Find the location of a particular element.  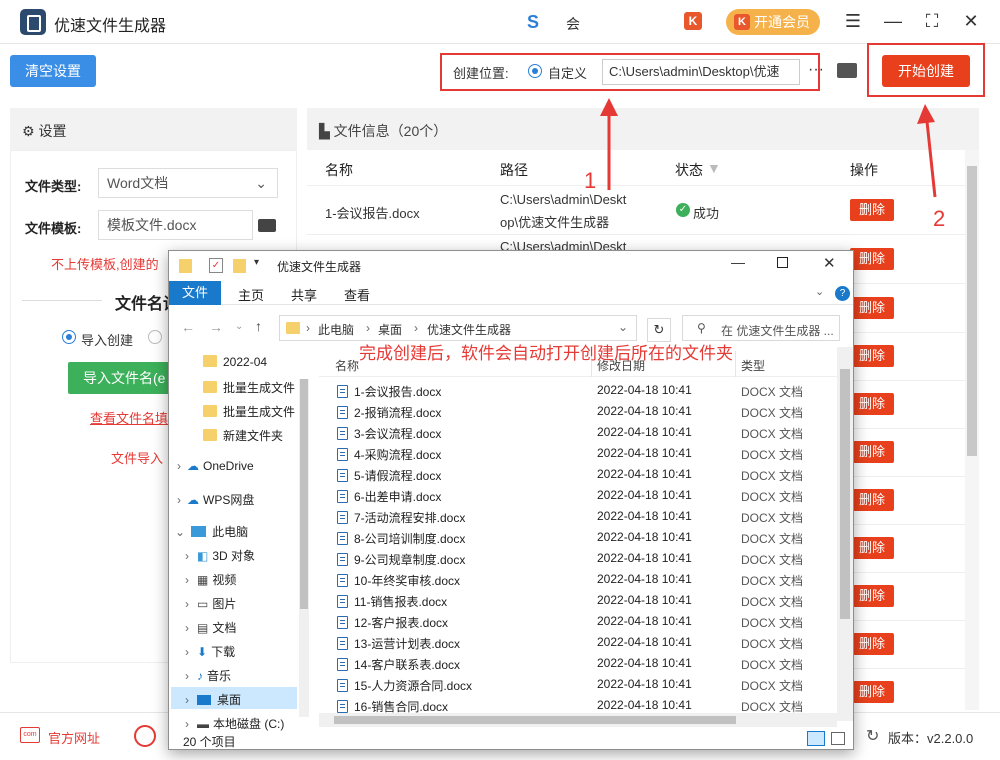

nav-item-this-pc: ⌄ 此电脑 is located at coordinates (211, 531).